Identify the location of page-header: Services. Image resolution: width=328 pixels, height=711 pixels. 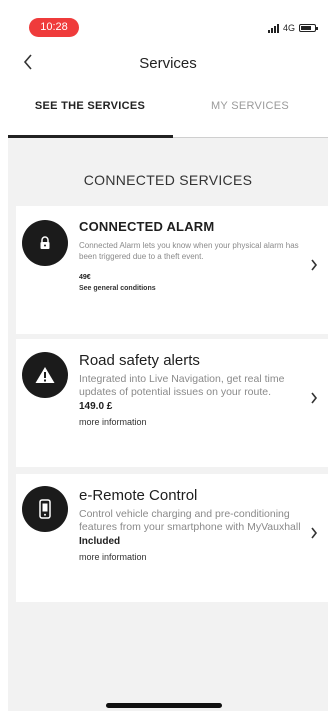
(168, 64).